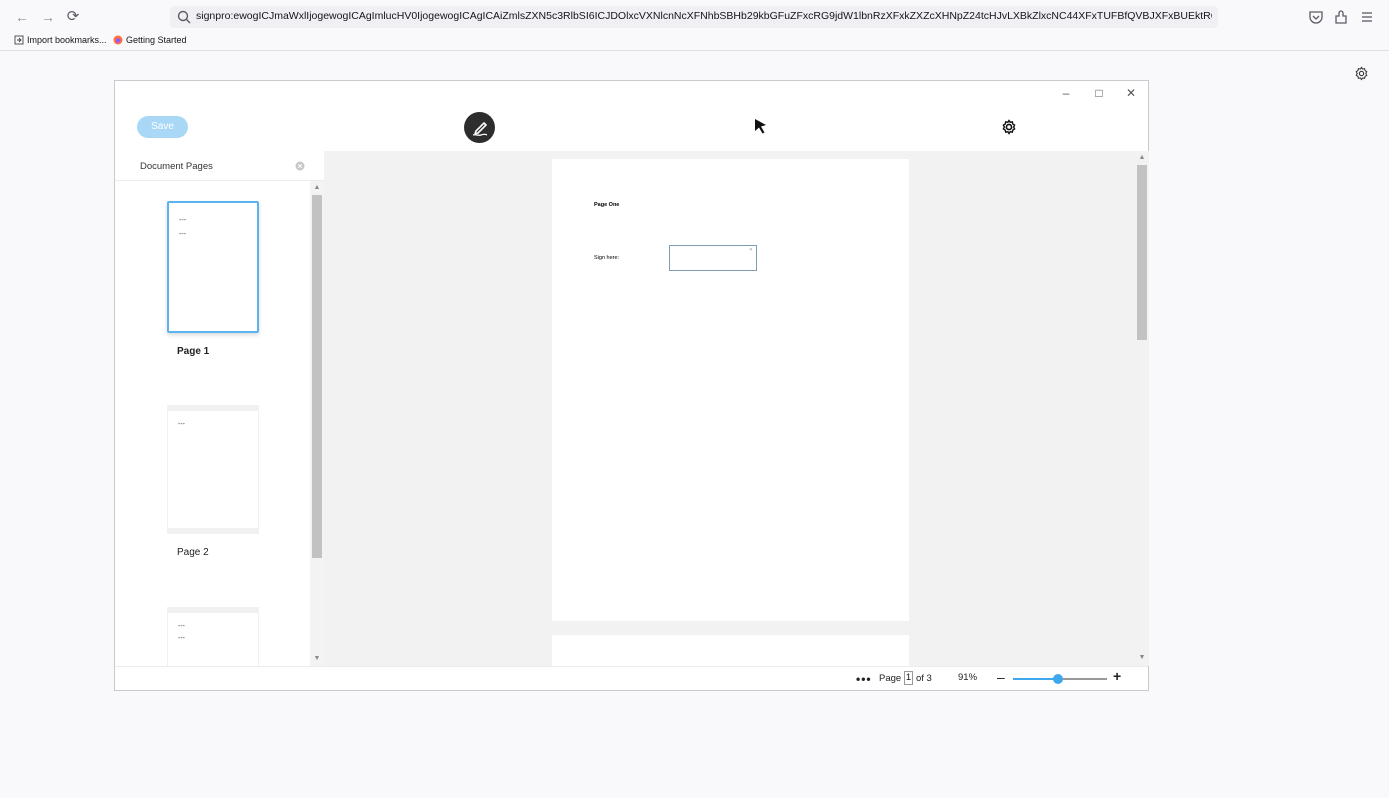 This screenshot has height=798, width=1389. Describe the element at coordinates (22, 17) in the screenshot. I see `back-arrow-icon: ←` at that location.